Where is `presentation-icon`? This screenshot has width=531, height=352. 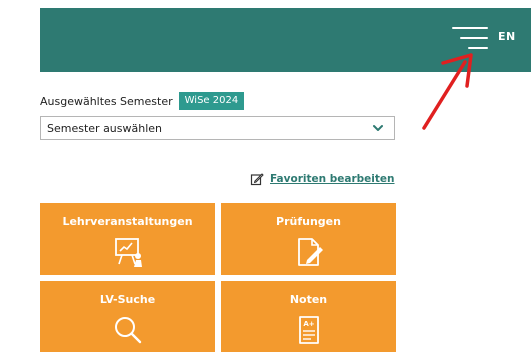
presentation-icon is located at coordinates (128, 252).